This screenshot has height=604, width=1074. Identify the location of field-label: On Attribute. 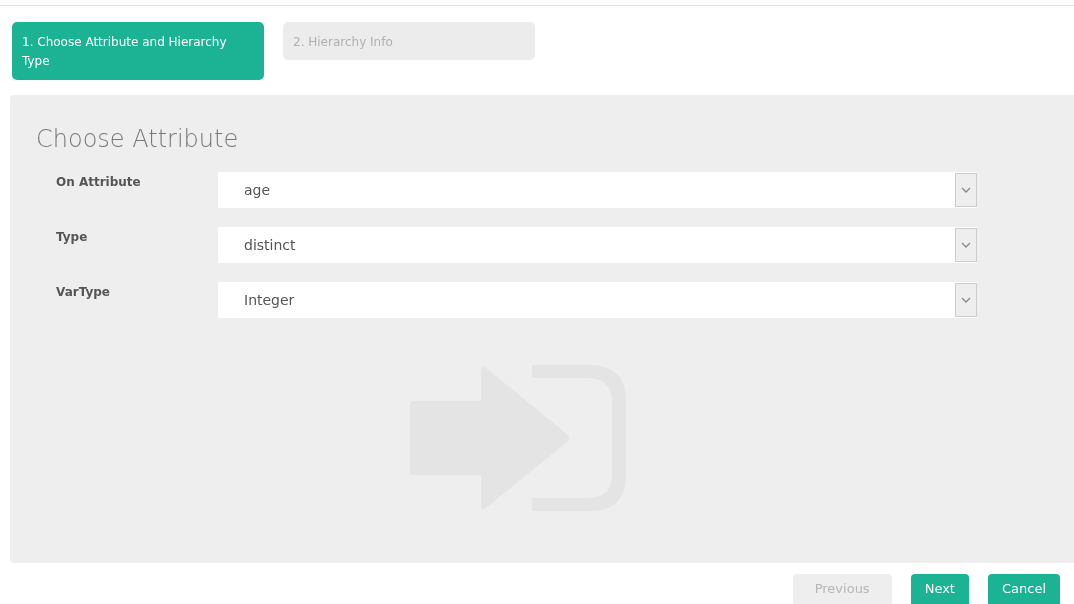
(99, 181).